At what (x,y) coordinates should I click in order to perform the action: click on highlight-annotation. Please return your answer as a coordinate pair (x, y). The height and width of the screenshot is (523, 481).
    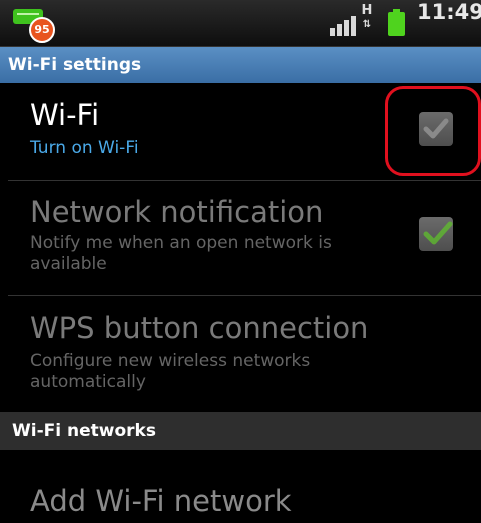
    Looking at the image, I should click on (433, 131).